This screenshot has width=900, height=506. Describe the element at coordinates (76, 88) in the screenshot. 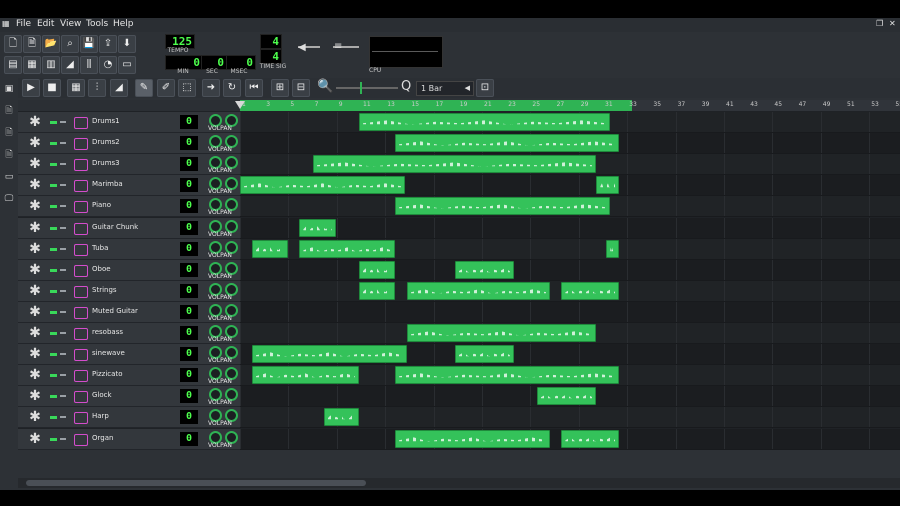

I see `add-beat-track-button: ▦` at that location.